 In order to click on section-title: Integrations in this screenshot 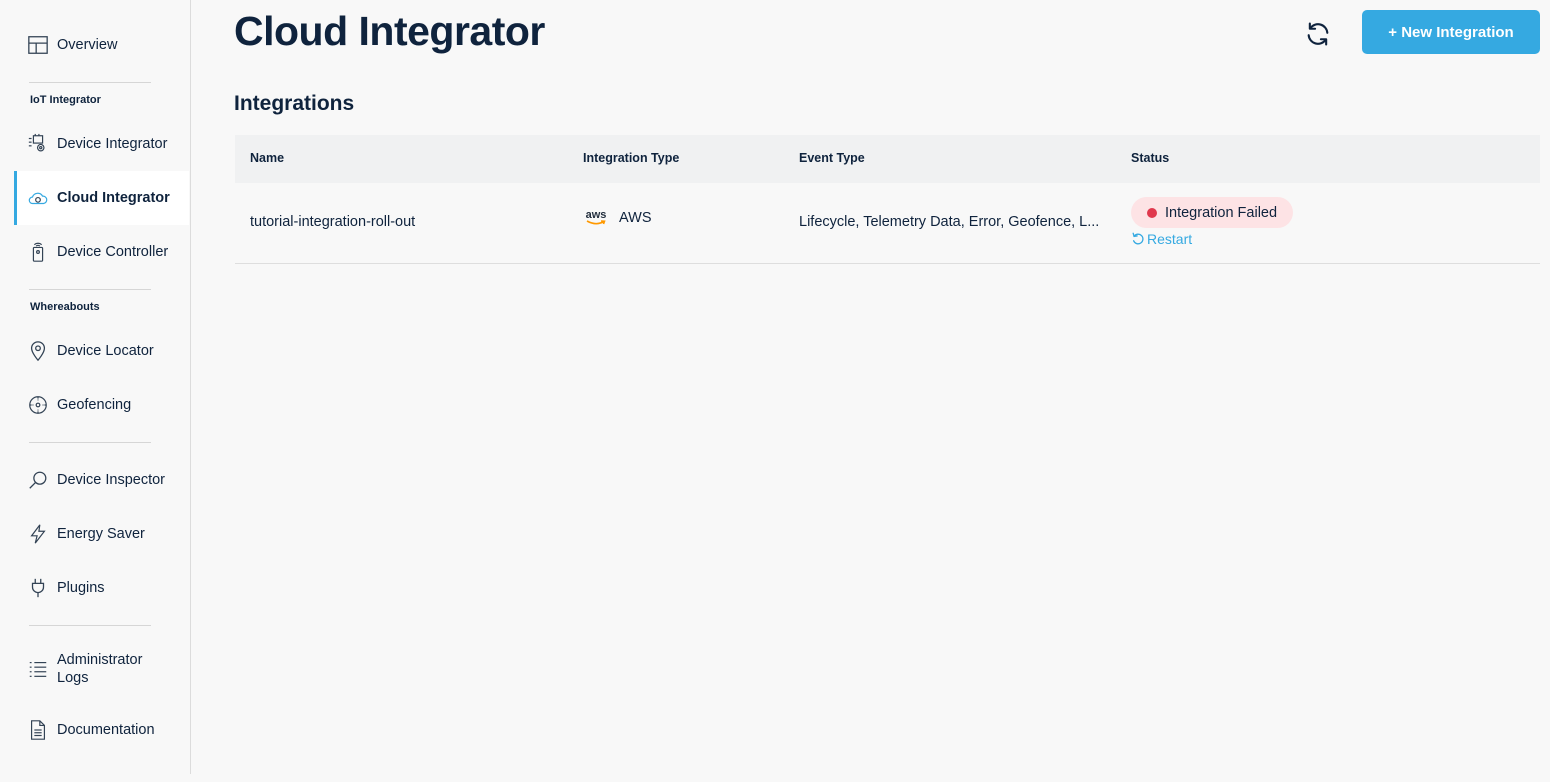, I will do `click(294, 103)`.